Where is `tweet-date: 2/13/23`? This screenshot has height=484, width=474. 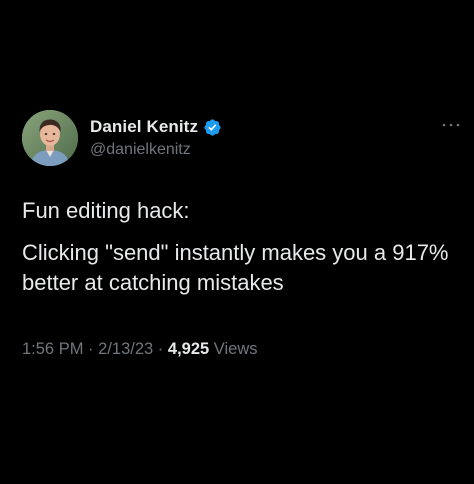 tweet-date: 2/13/23 is located at coordinates (125, 349).